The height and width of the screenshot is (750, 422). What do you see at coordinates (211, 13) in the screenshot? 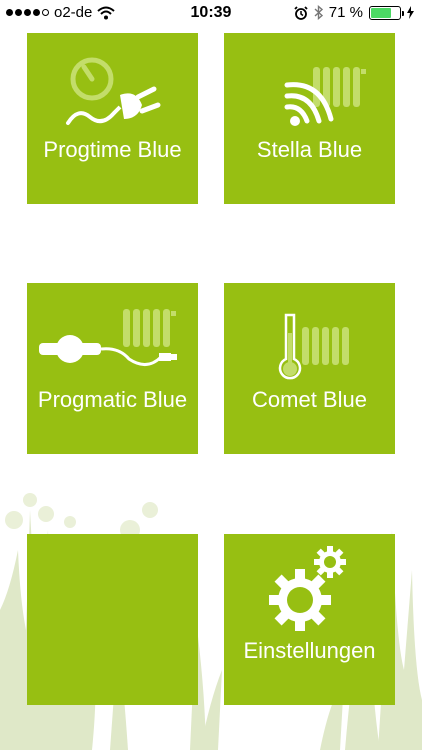
I see `status-bar: o2-de 10:39 71 %` at bounding box center [211, 13].